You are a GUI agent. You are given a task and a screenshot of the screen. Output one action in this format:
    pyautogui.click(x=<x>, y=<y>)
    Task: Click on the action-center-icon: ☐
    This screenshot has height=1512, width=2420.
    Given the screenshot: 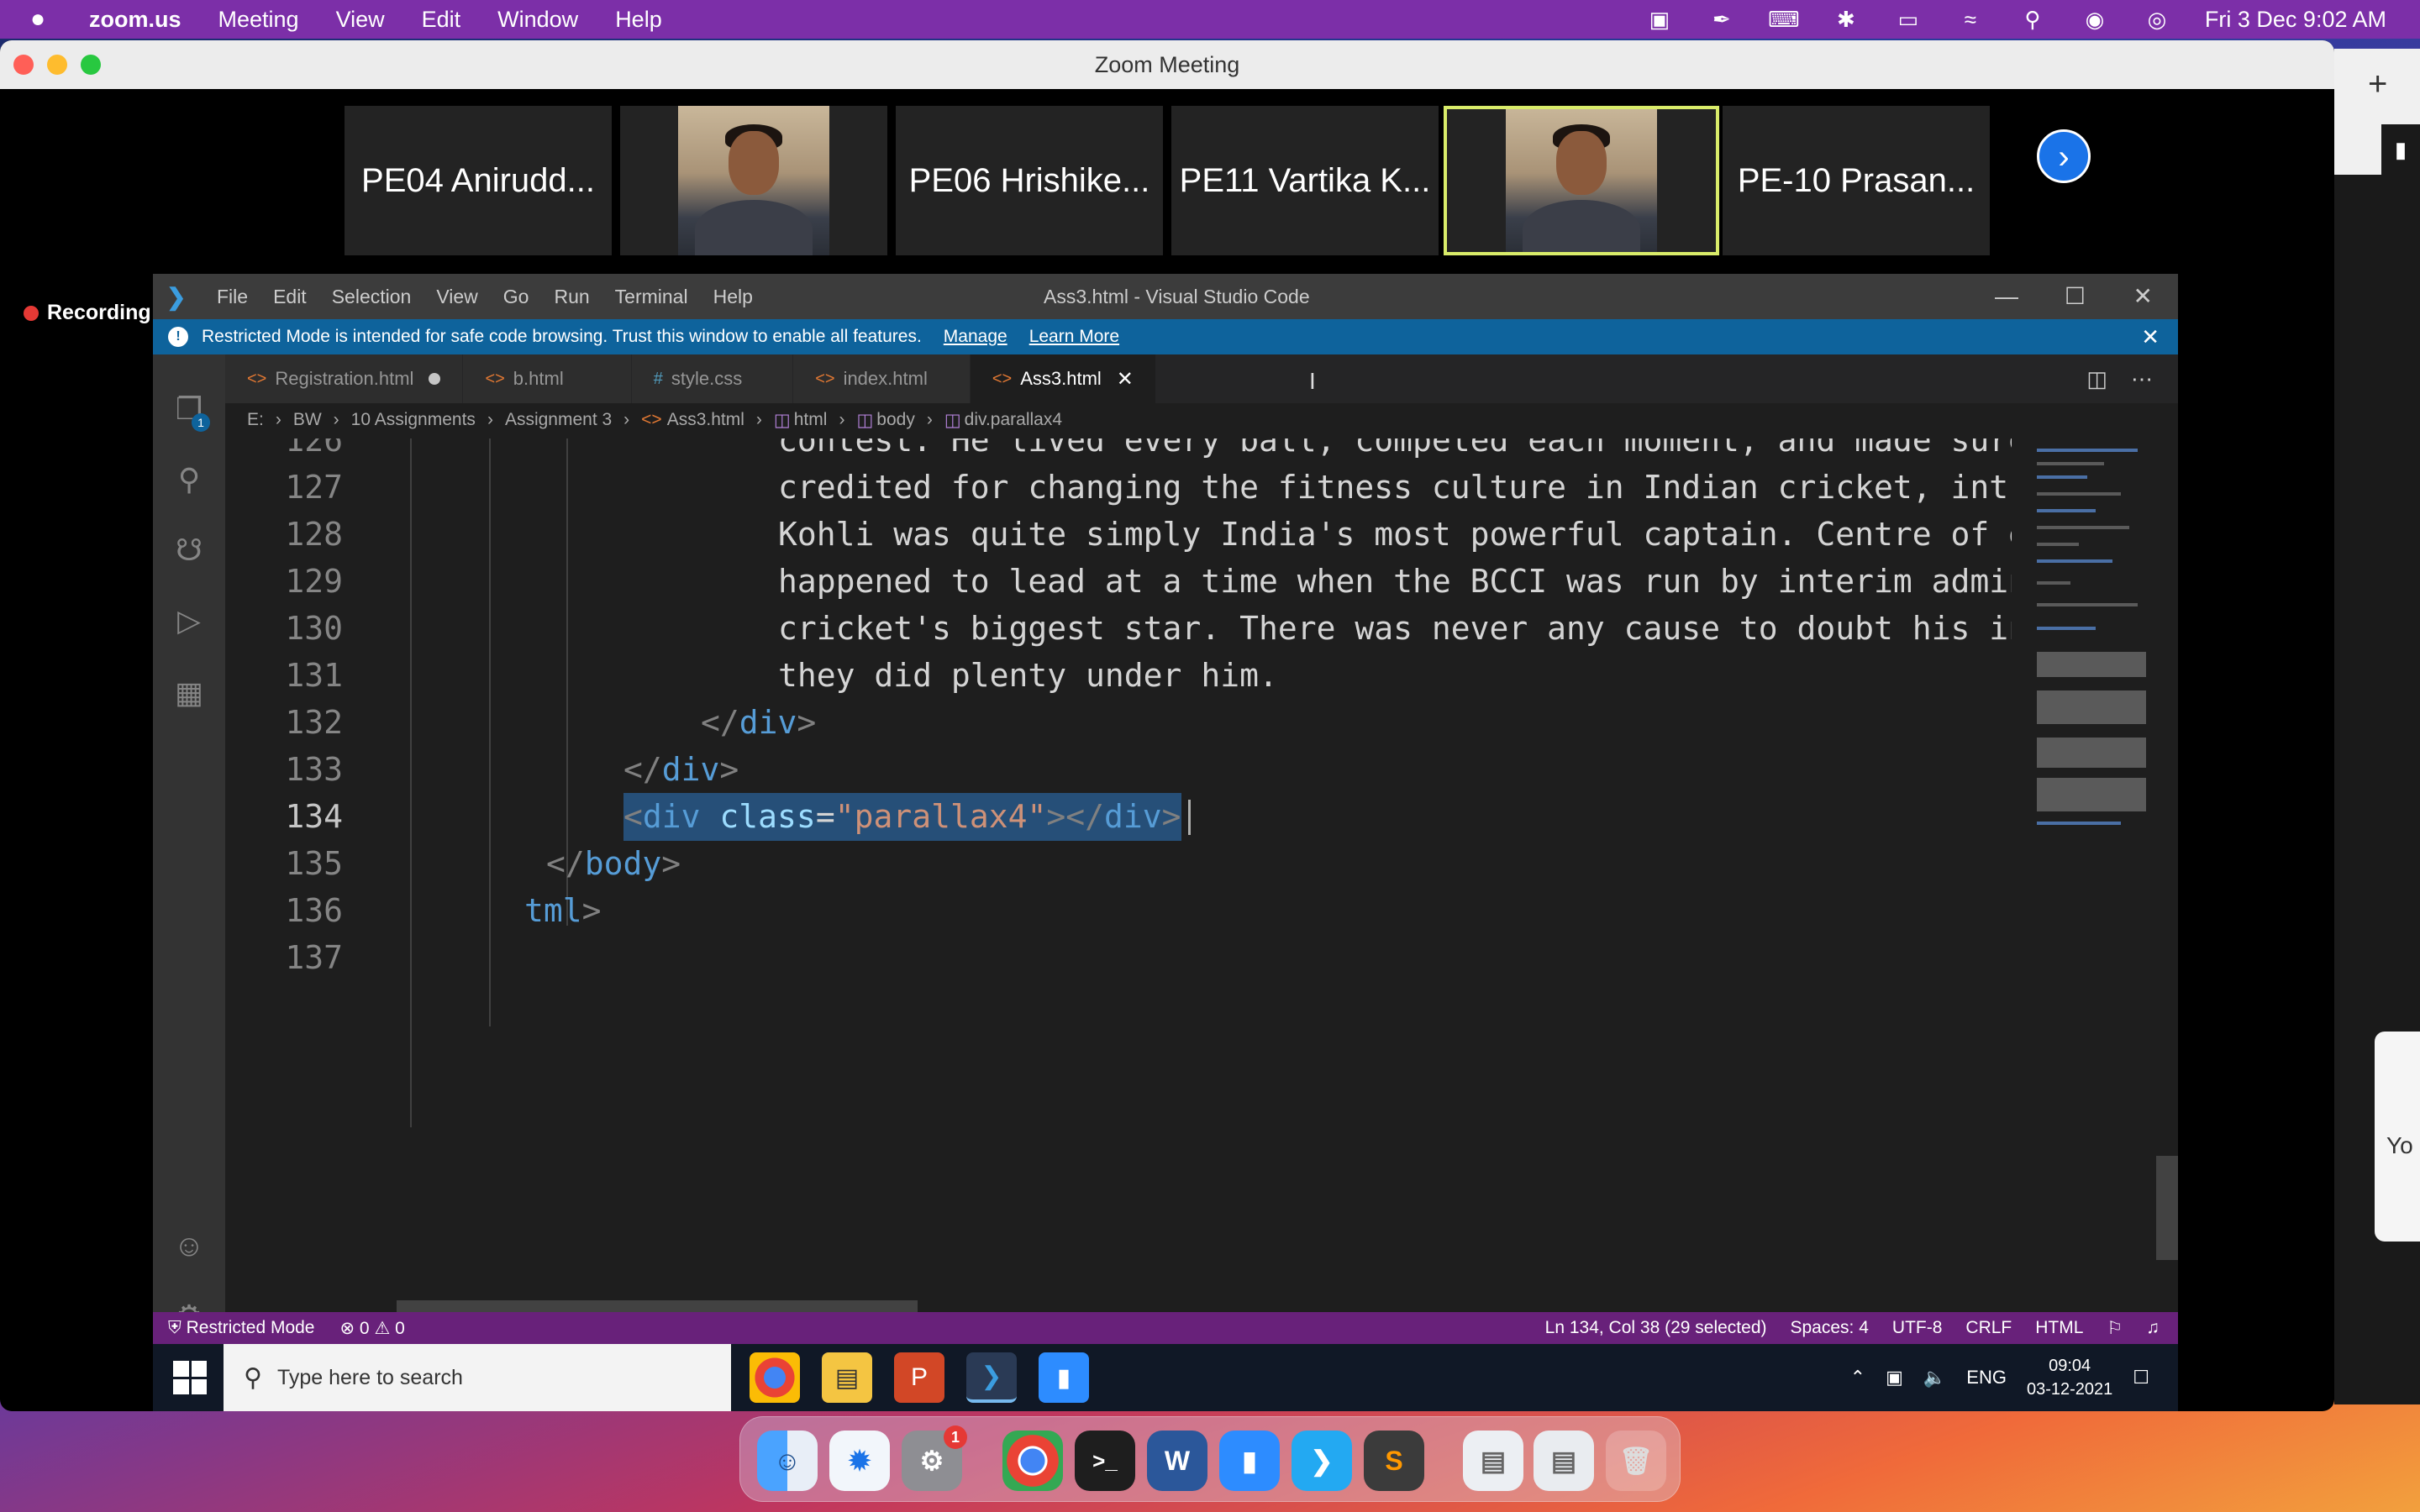 What is the action you would take?
    pyautogui.click(x=2141, y=1378)
    